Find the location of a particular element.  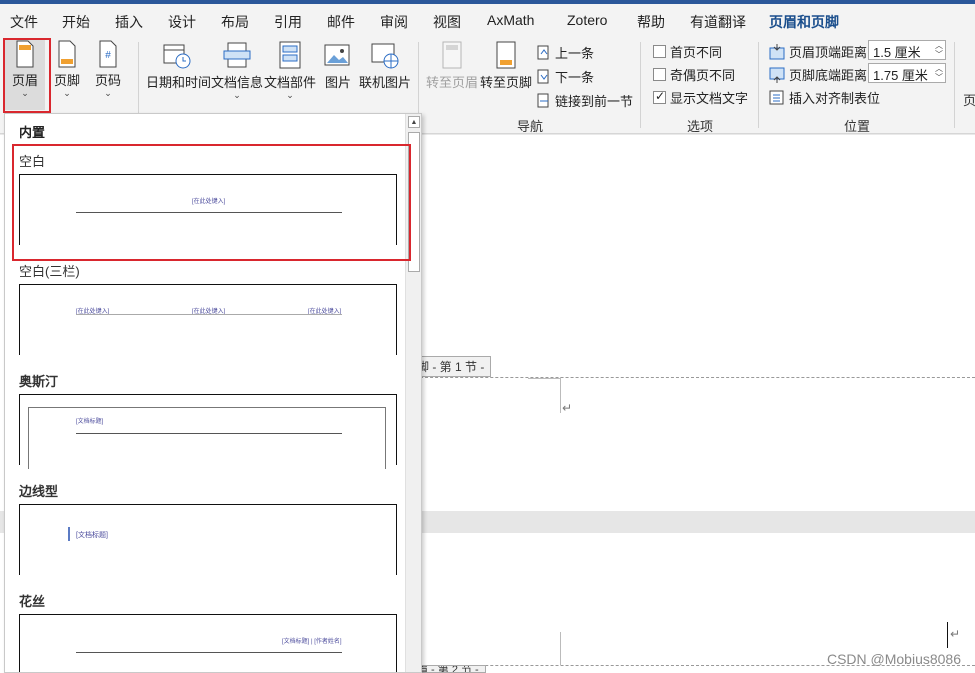

header-top-label: 页眉顶端距离: is located at coordinates (830, 52).